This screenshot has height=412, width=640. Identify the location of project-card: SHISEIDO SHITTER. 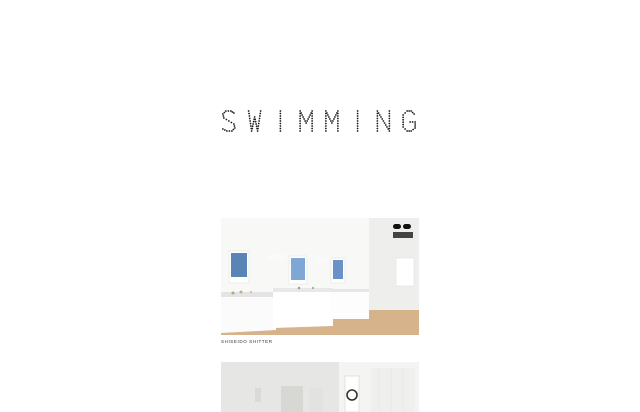
(320, 281).